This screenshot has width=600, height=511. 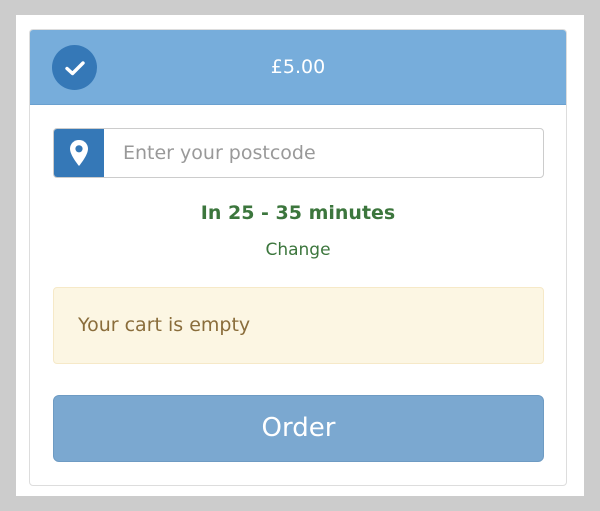 I want to click on cart-total-price: £5.00, so click(x=298, y=67).